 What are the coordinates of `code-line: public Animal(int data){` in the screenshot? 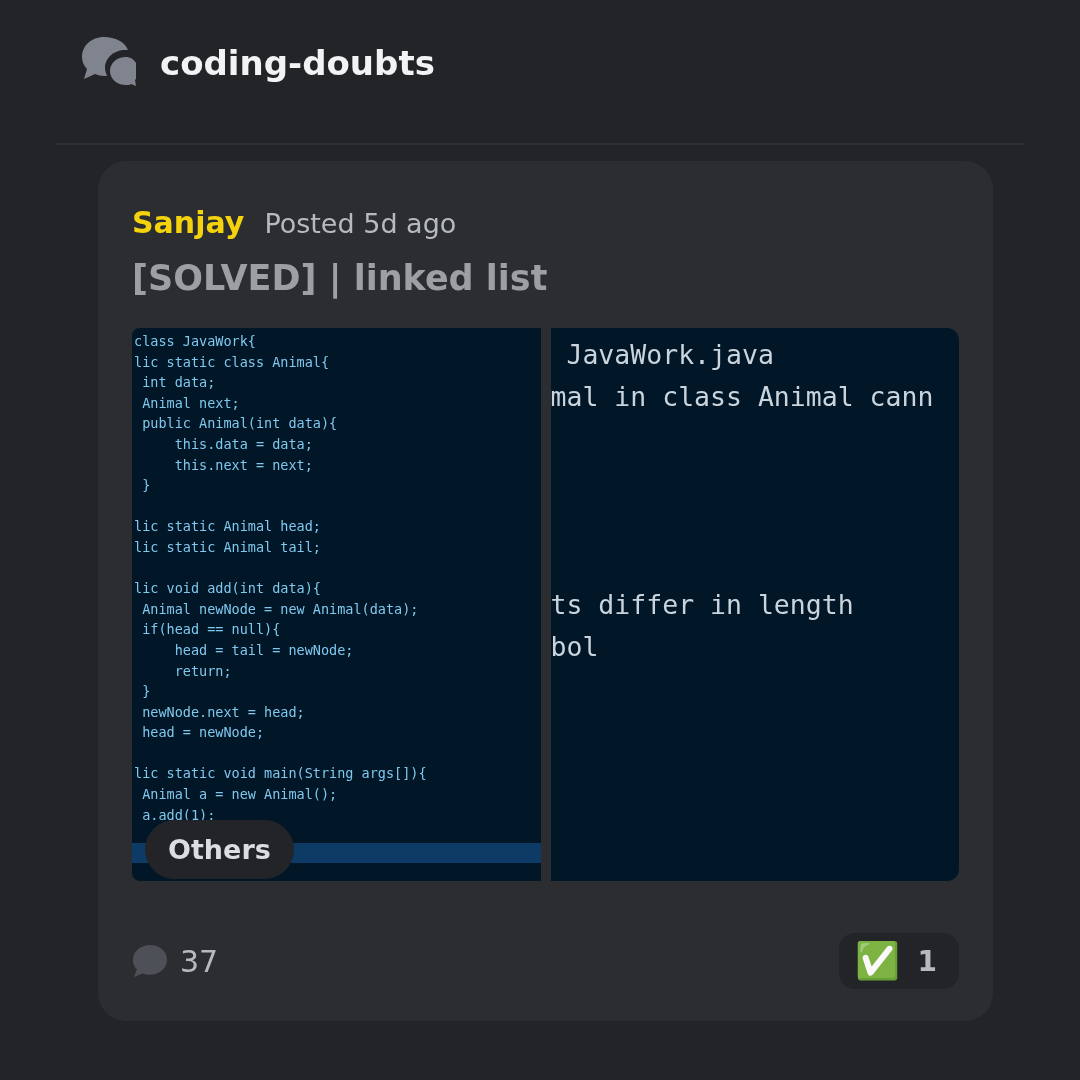 It's located at (240, 424).